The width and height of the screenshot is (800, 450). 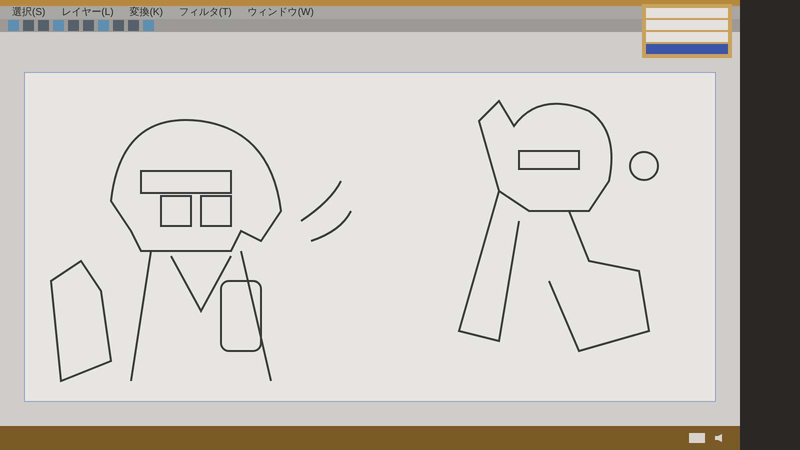 What do you see at coordinates (87, 13) in the screenshot?
I see `menu-item: レイヤー(L)` at bounding box center [87, 13].